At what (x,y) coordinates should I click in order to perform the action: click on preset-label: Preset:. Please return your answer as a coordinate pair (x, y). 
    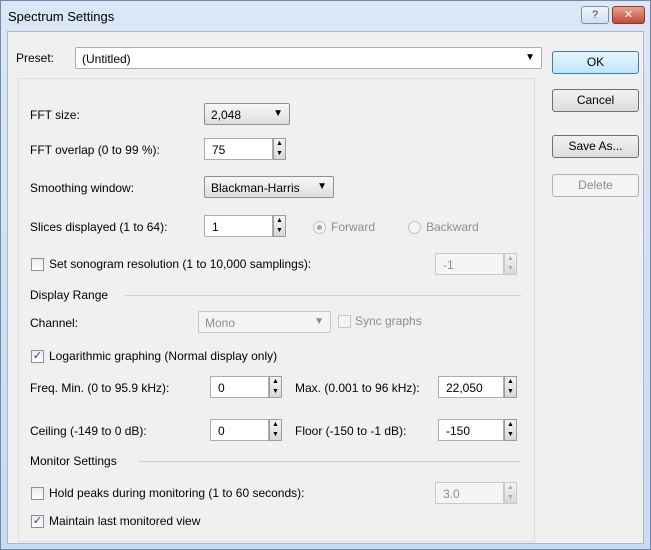
    Looking at the image, I should click on (35, 58).